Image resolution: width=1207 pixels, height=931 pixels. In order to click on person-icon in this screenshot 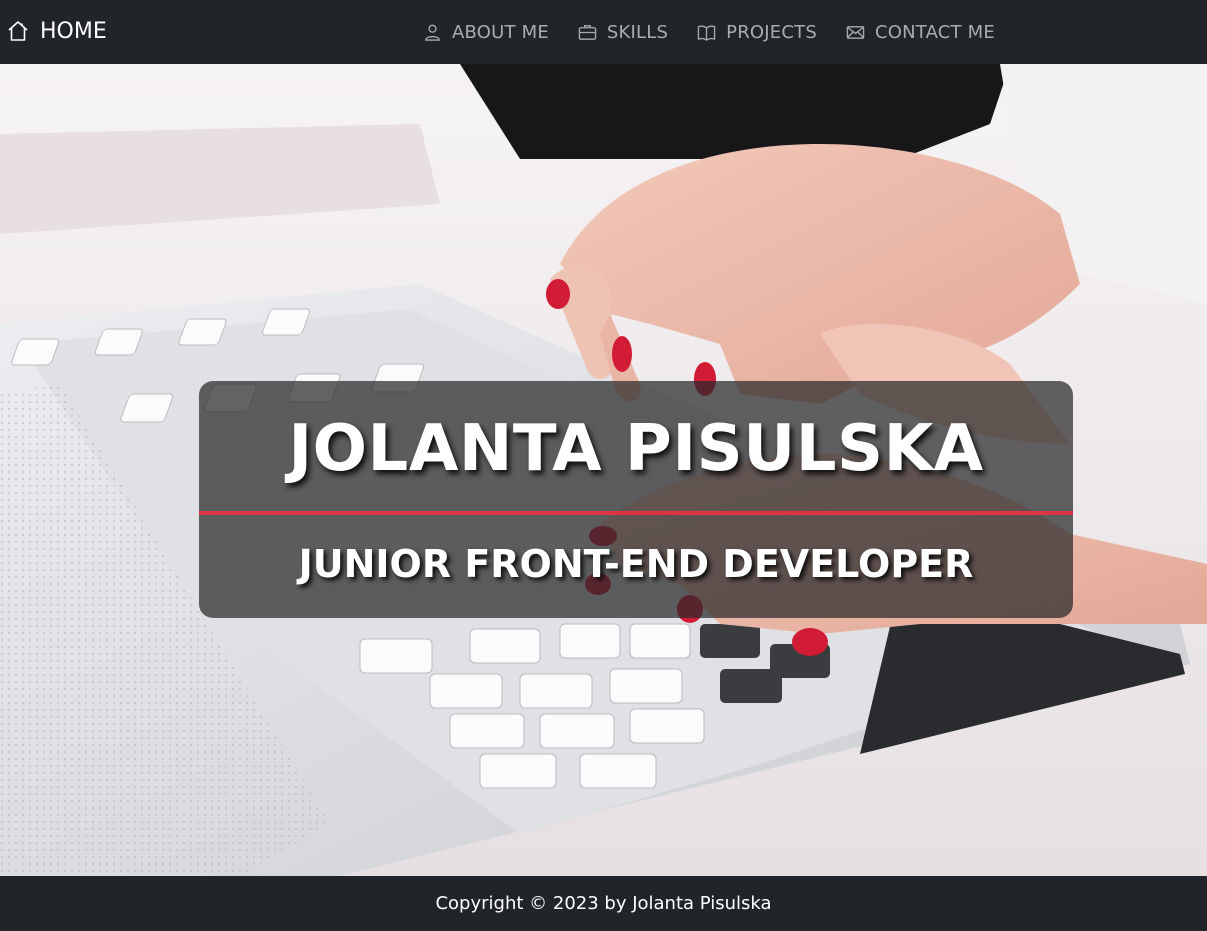, I will do `click(432, 32)`.